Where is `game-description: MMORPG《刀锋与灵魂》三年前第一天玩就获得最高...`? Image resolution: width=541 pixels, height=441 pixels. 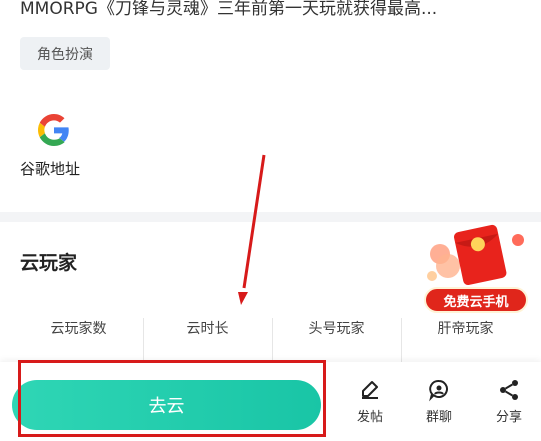
game-description: MMORPG《刀锋与灵魂》三年前第一天玩就获得最高... is located at coordinates (229, 9).